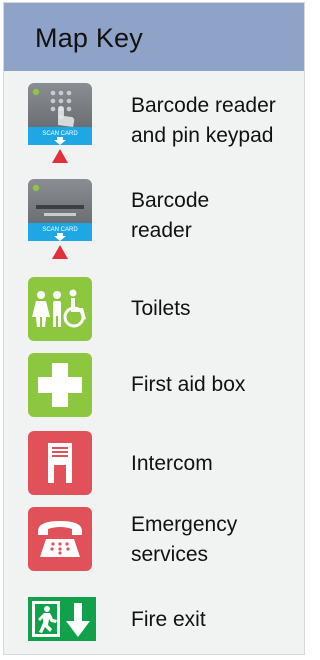  I want to click on legend-item-emergency-services: Emergency services, so click(154, 540).